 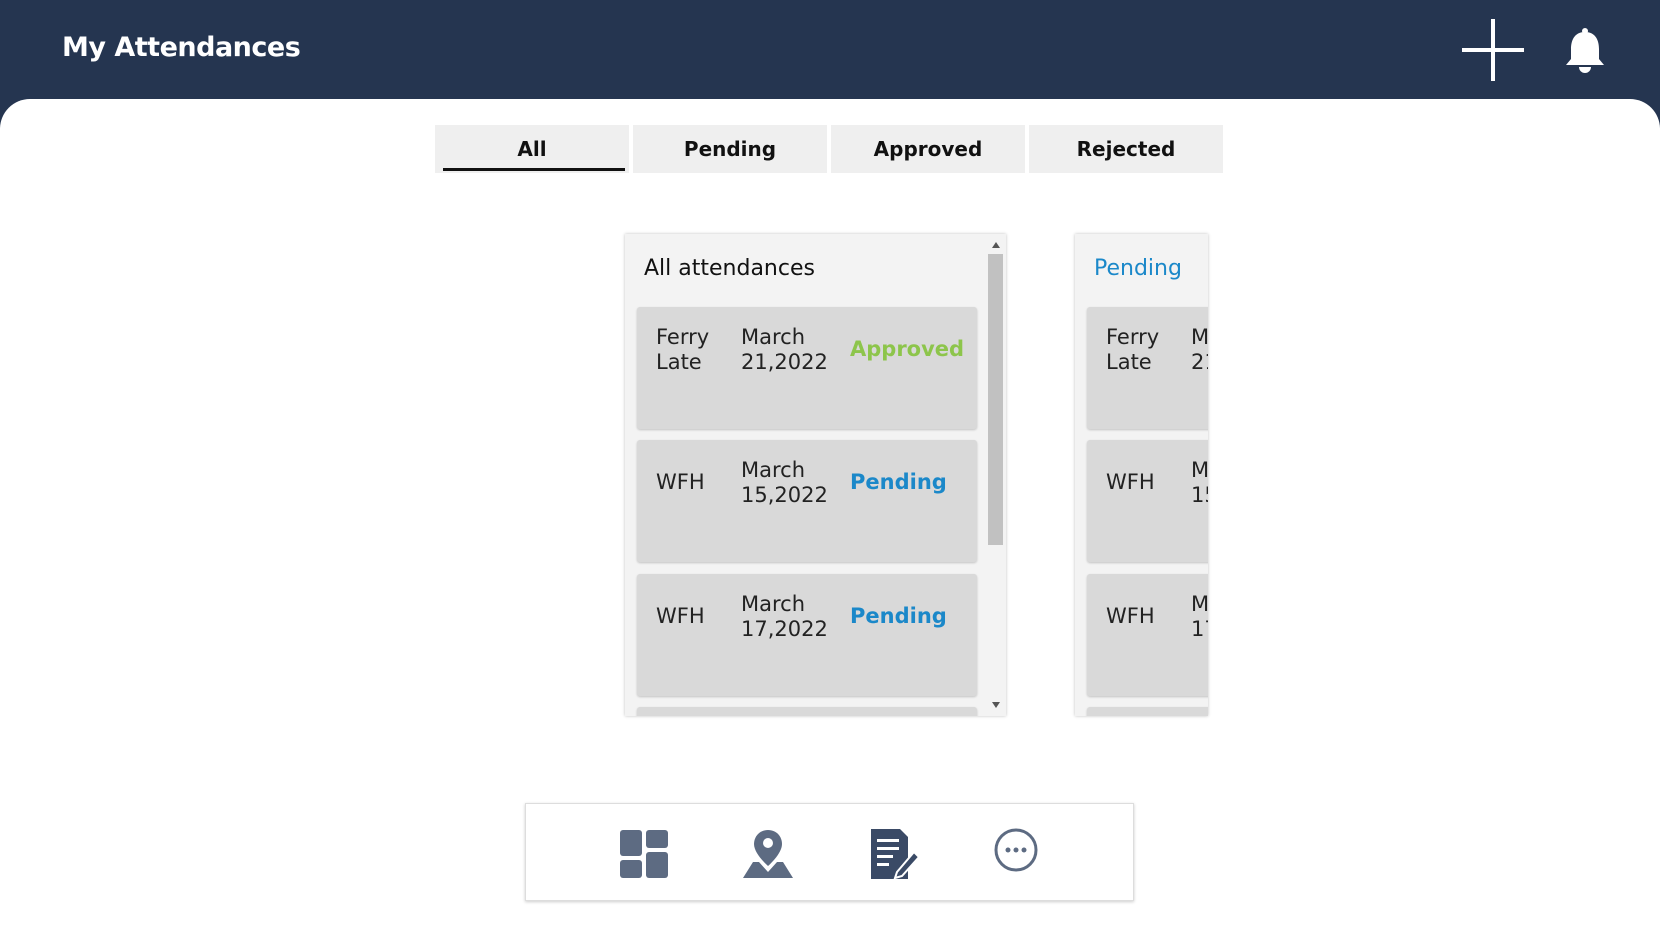 I want to click on attendance-card: WFH March 15,2022 Pending, so click(x=807, y=501).